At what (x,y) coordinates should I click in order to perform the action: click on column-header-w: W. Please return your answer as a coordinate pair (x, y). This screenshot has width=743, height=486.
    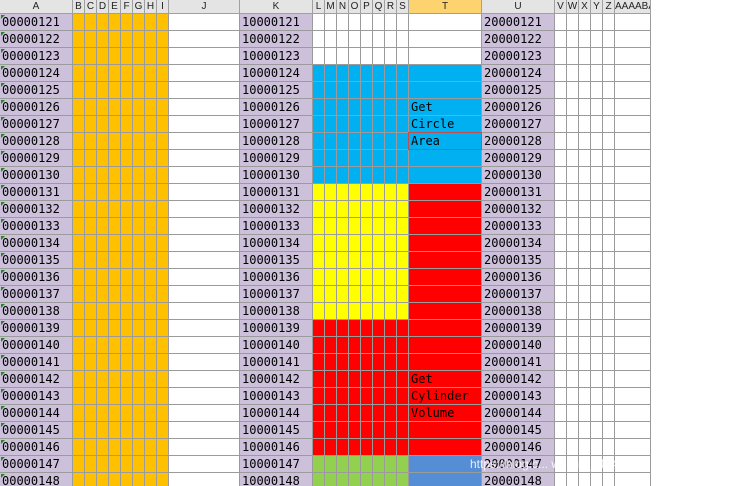
    Looking at the image, I should click on (573, 7).